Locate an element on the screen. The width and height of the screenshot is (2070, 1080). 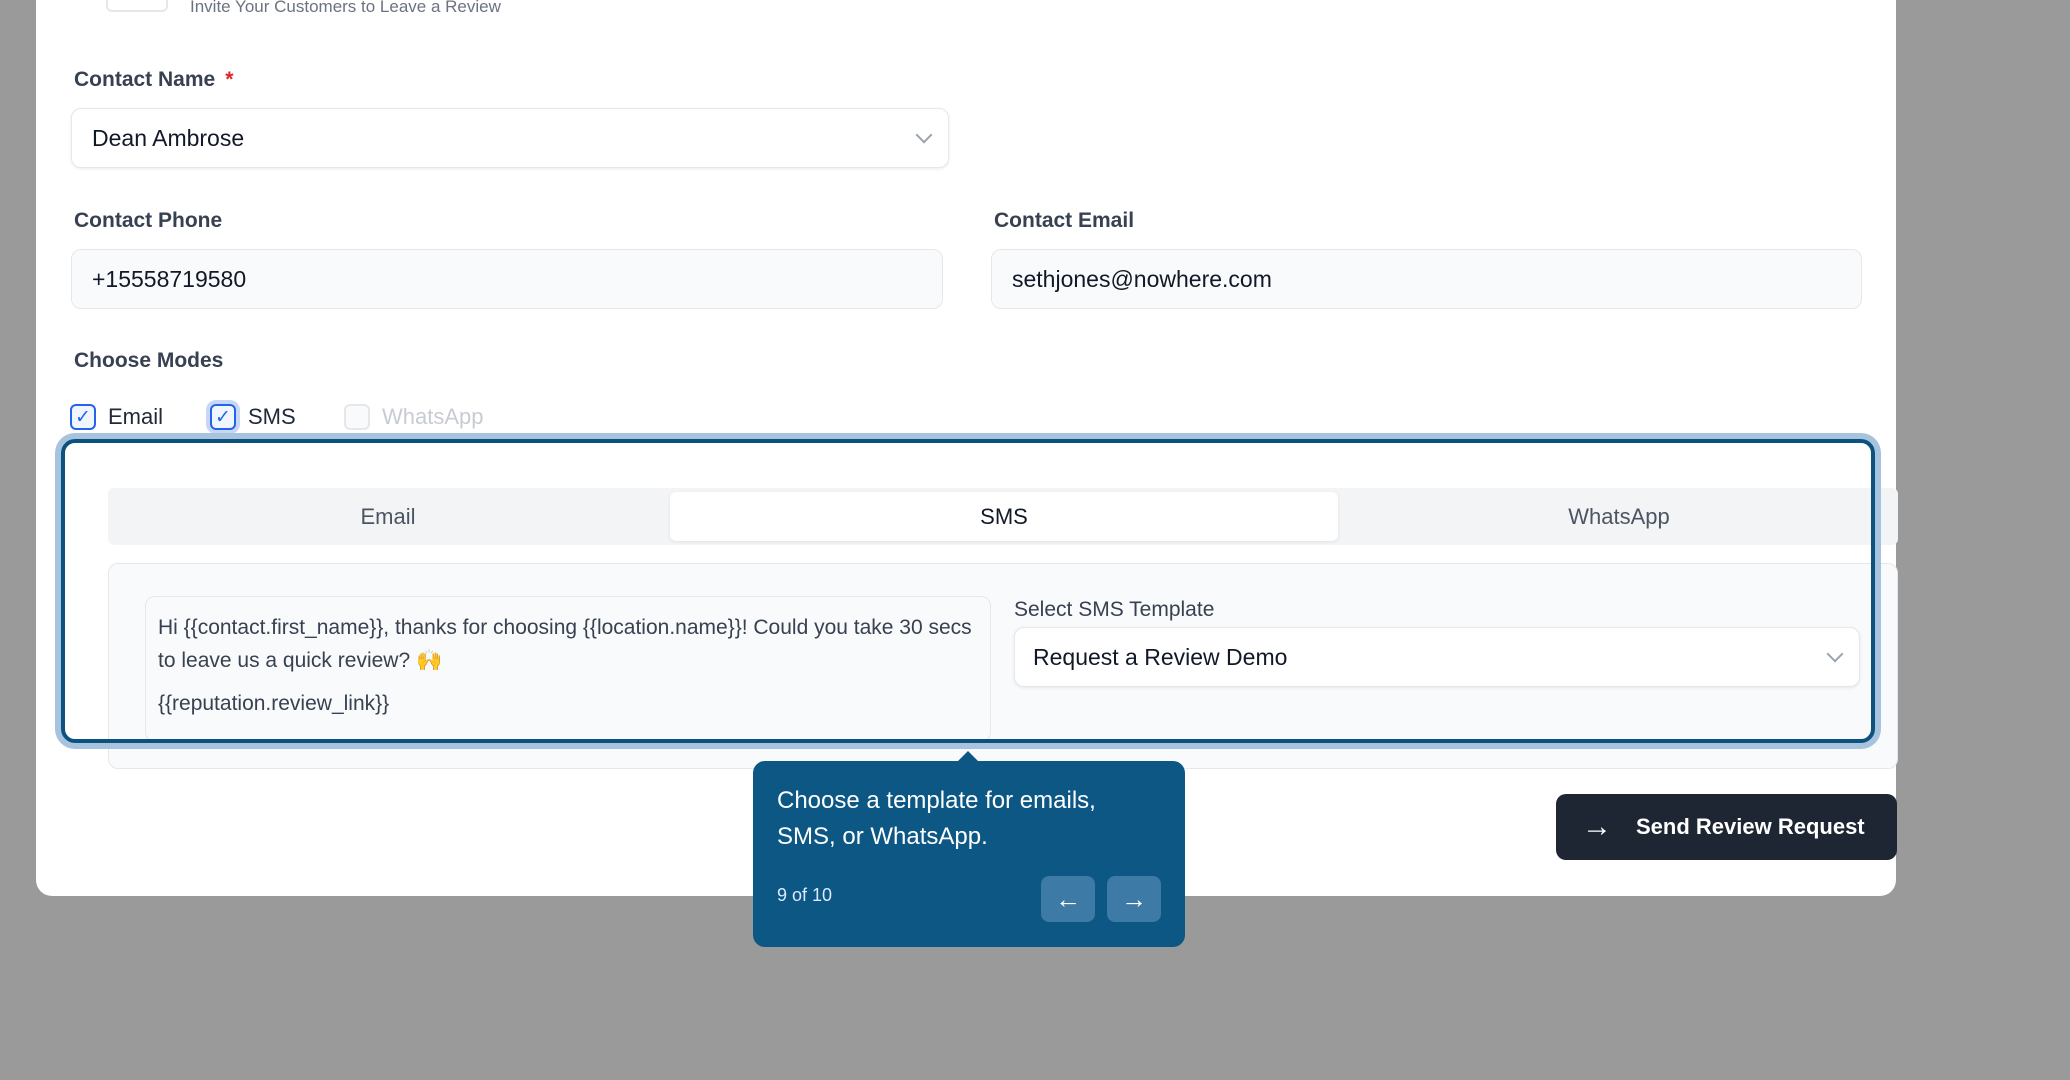
mode-email: ✓ Email is located at coordinates (116, 417).